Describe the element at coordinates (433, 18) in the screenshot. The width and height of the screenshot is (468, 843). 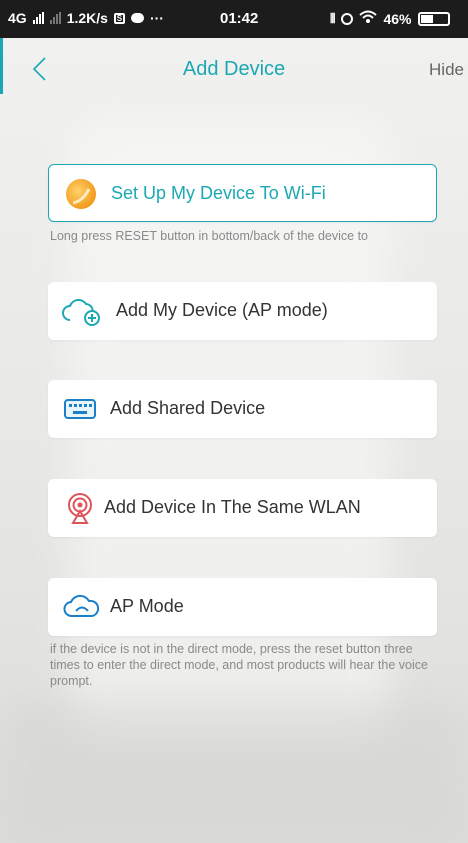
I see `battery-icon` at that location.